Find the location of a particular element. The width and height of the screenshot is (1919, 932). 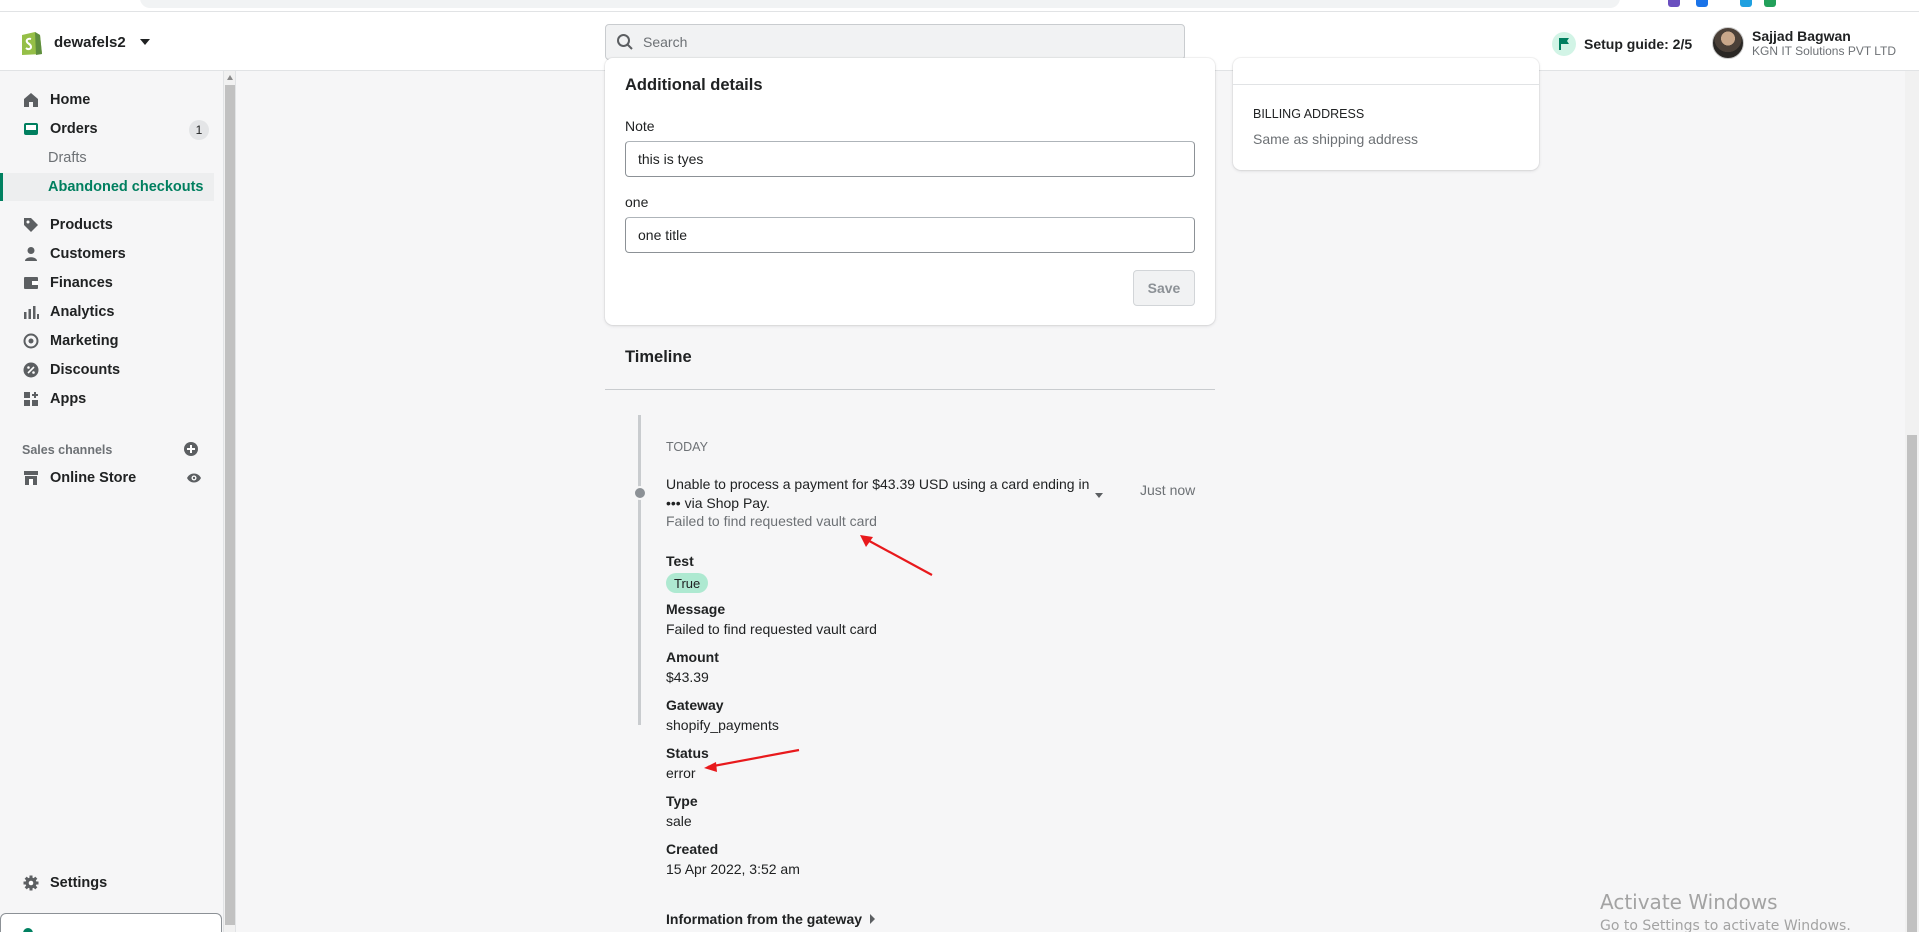

home-icon is located at coordinates (31, 100).